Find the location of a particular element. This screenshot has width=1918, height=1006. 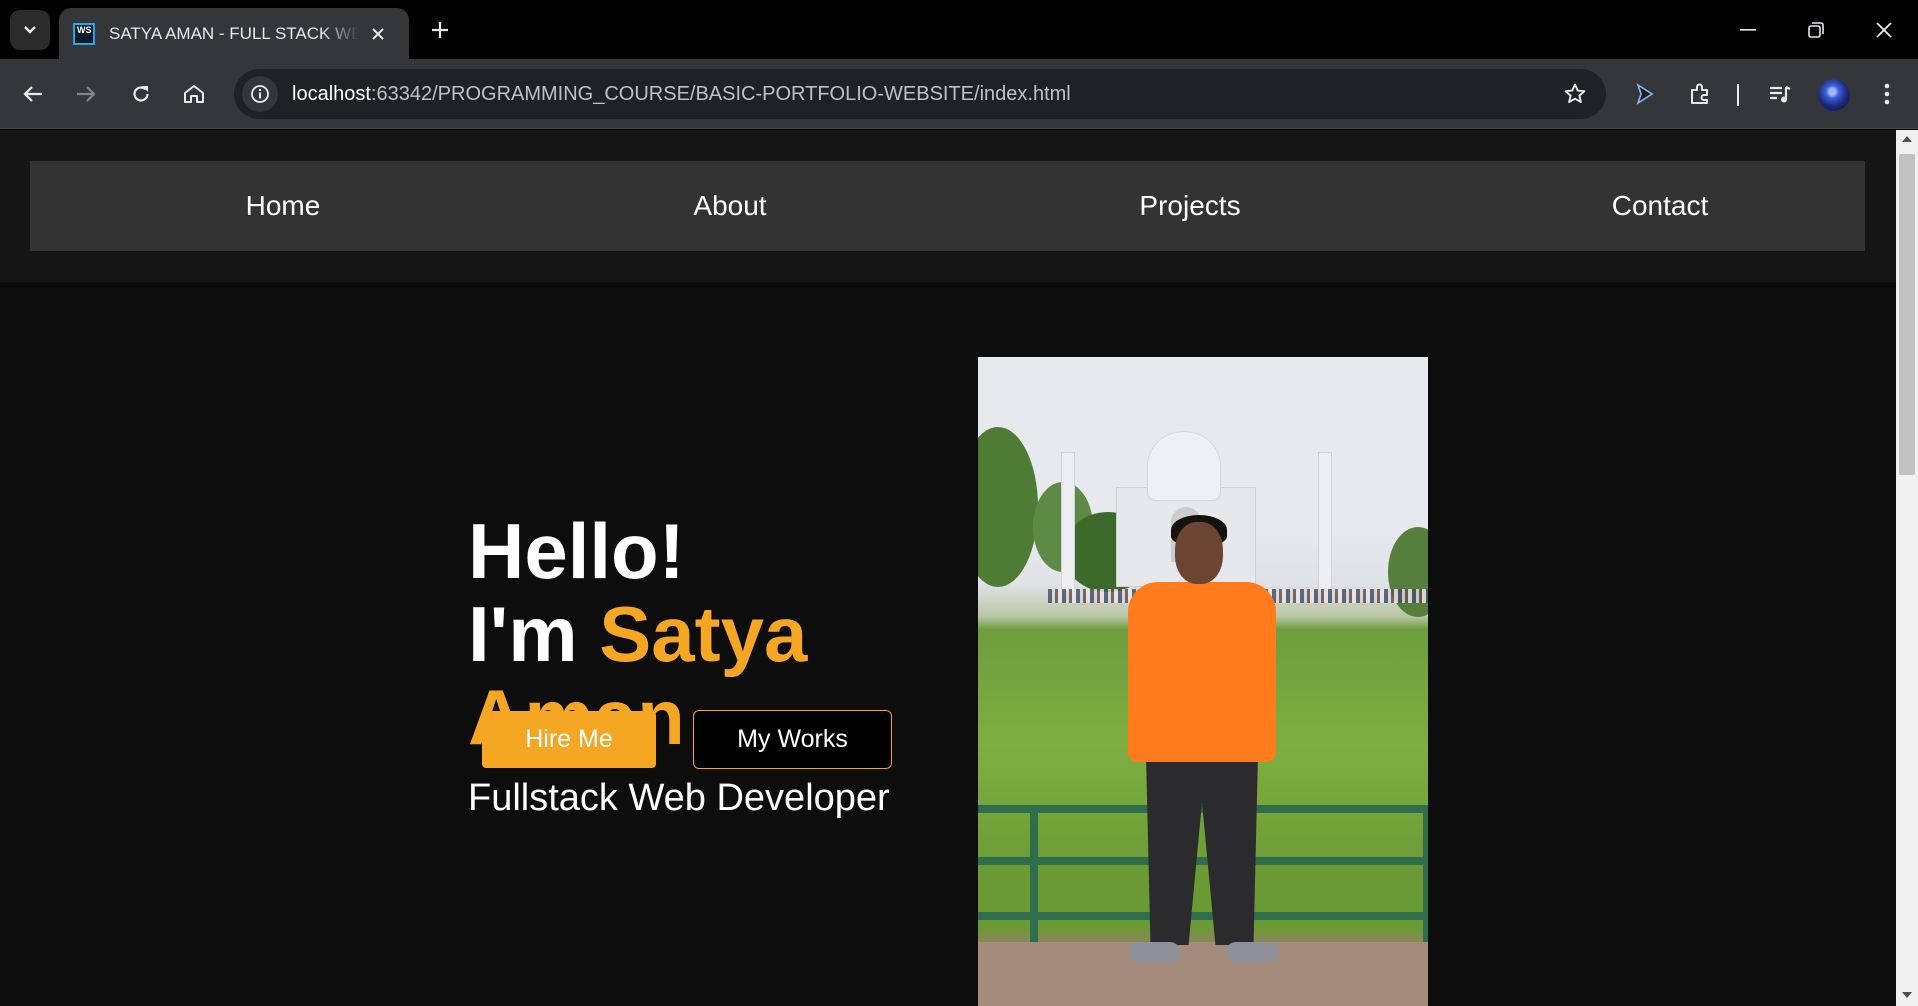

page-scrollbar is located at coordinates (1907, 568).